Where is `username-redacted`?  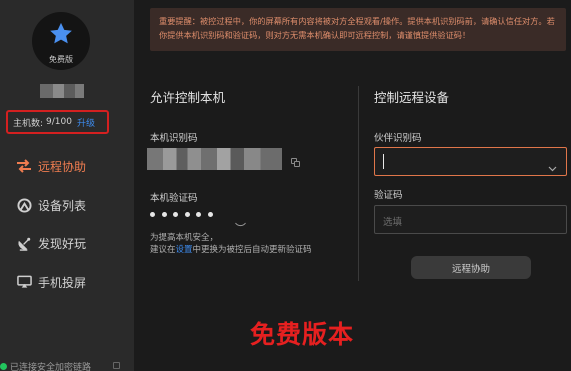
username-redacted is located at coordinates (62, 91).